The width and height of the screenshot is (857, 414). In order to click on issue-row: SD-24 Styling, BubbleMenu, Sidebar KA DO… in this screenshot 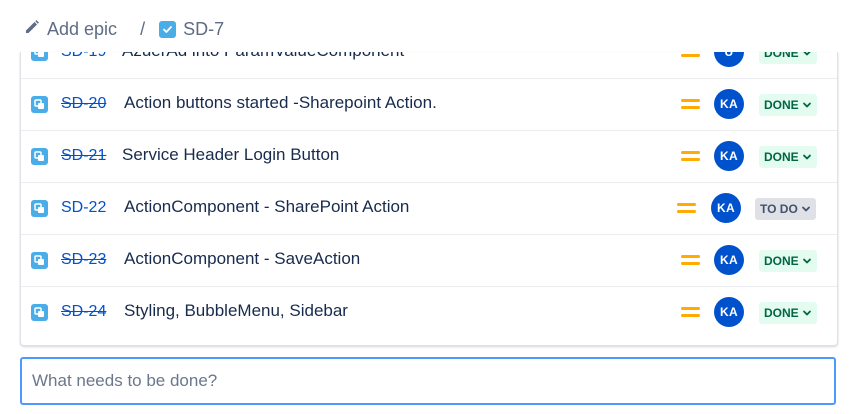, I will do `click(429, 312)`.